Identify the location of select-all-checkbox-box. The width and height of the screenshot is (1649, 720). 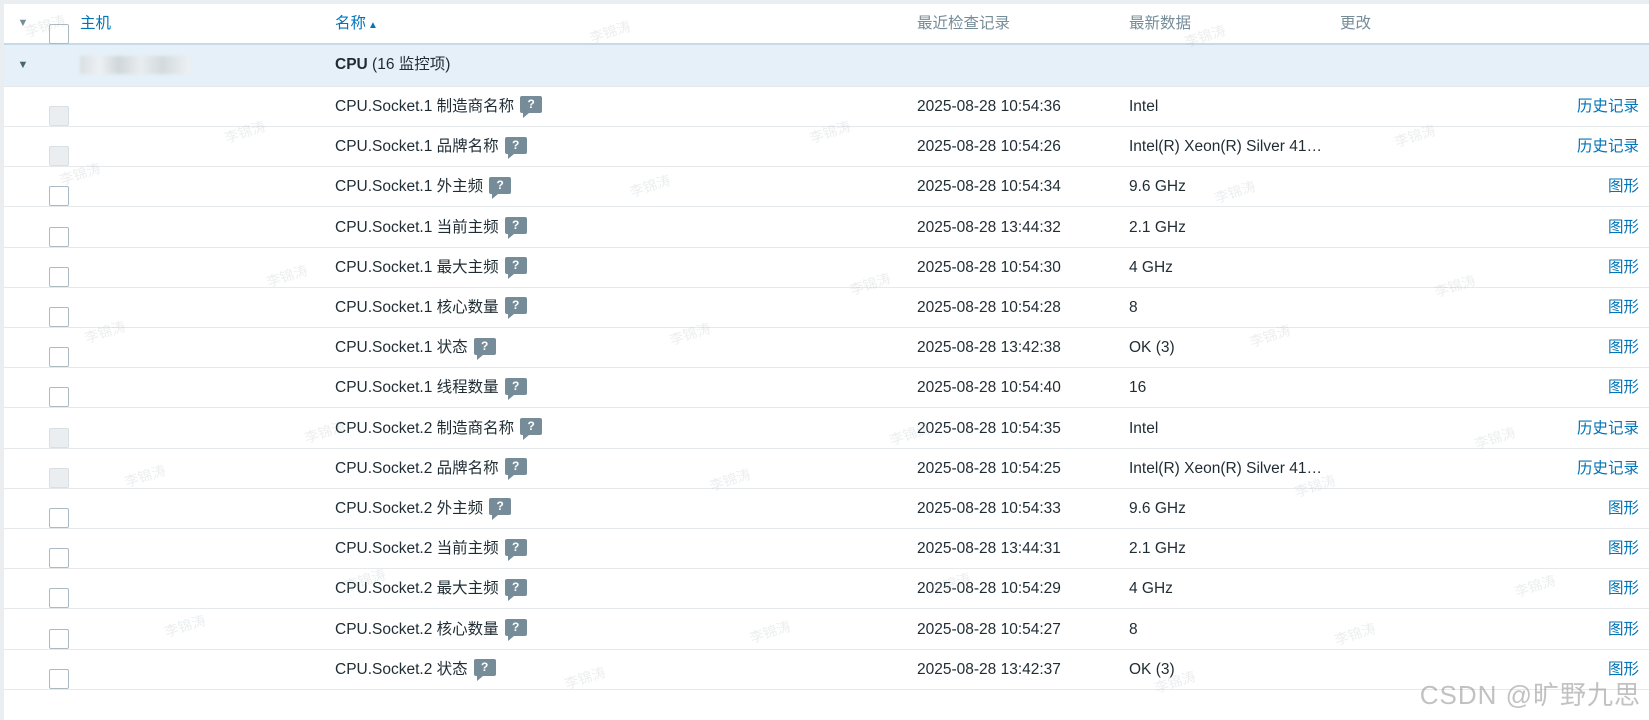
(59, 34).